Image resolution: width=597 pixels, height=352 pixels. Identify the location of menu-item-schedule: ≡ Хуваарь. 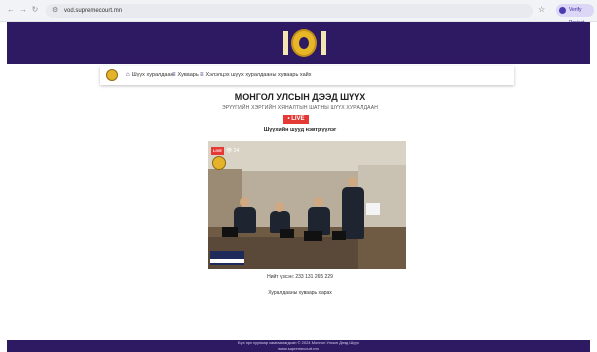
(185, 75).